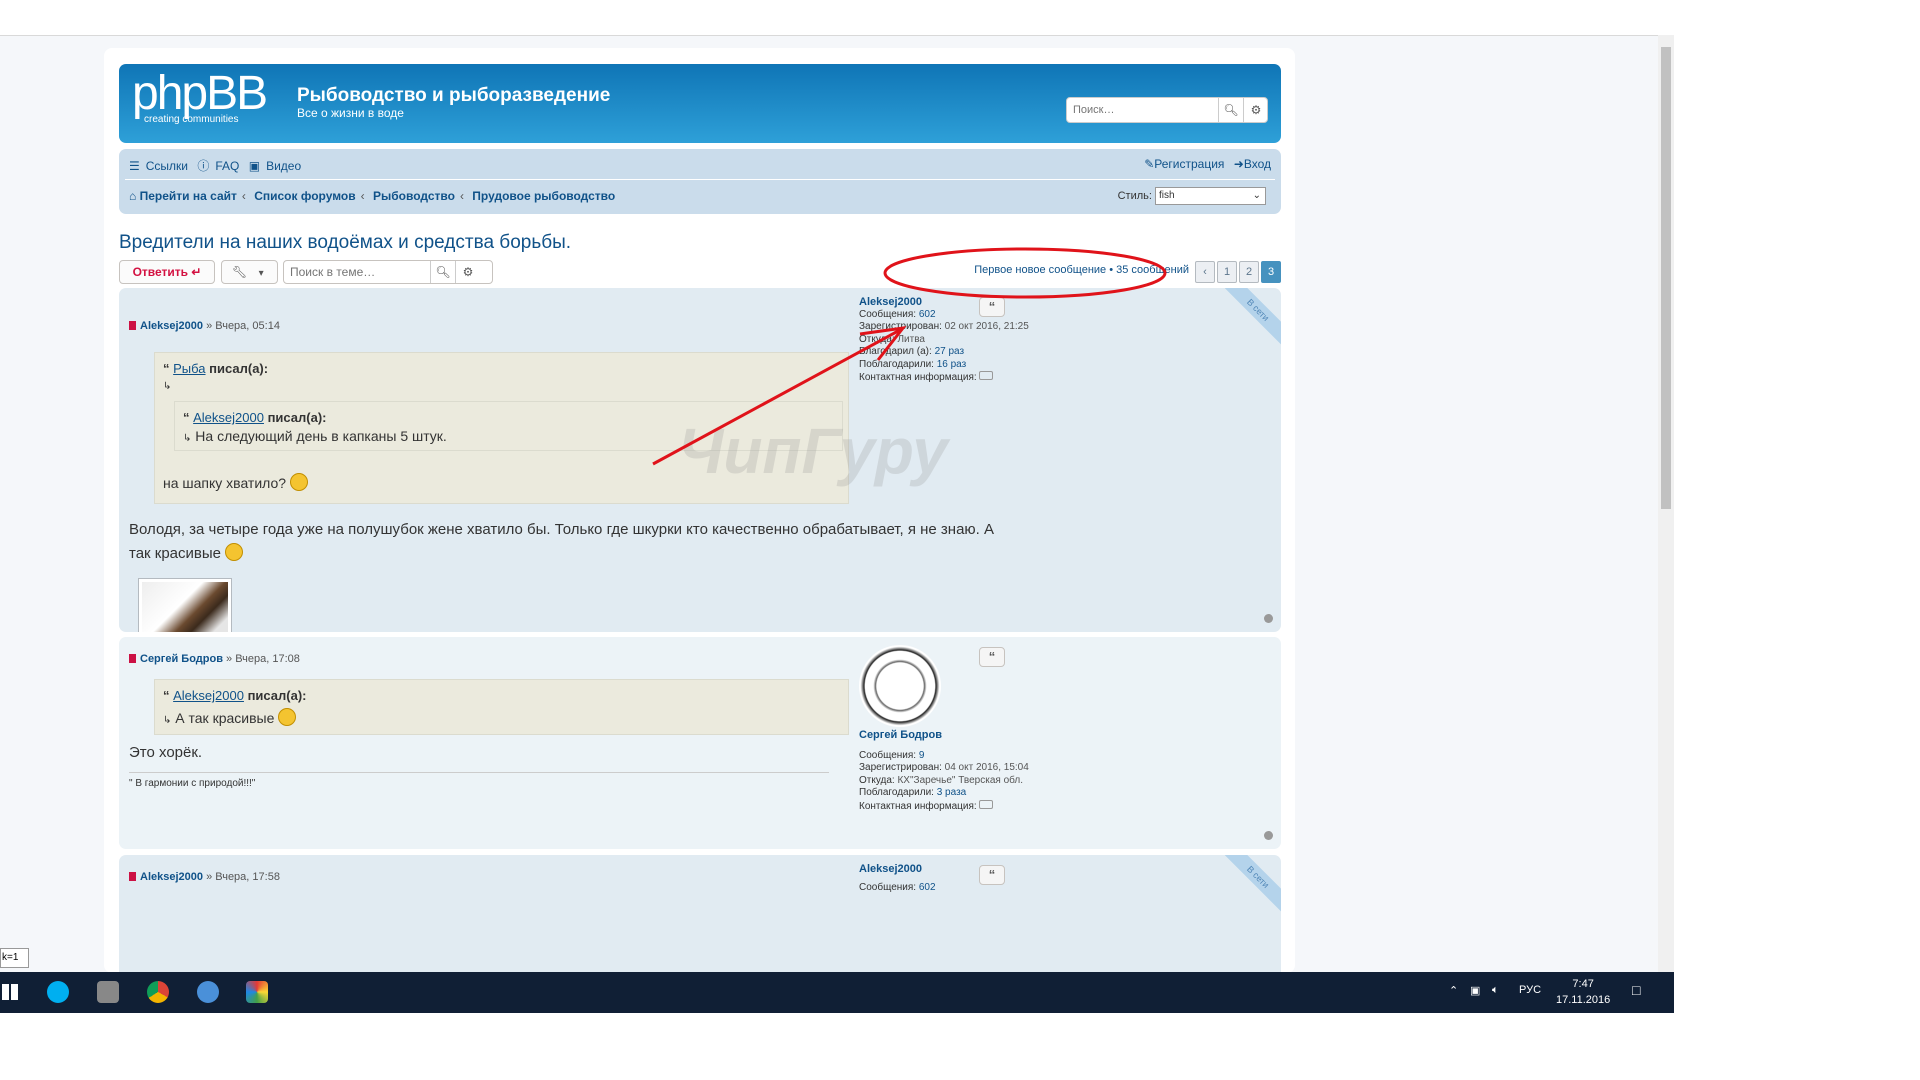 The height and width of the screenshot is (1080, 1920). Describe the element at coordinates (922, 755) in the screenshot. I see `profile-posts-value: 9` at that location.